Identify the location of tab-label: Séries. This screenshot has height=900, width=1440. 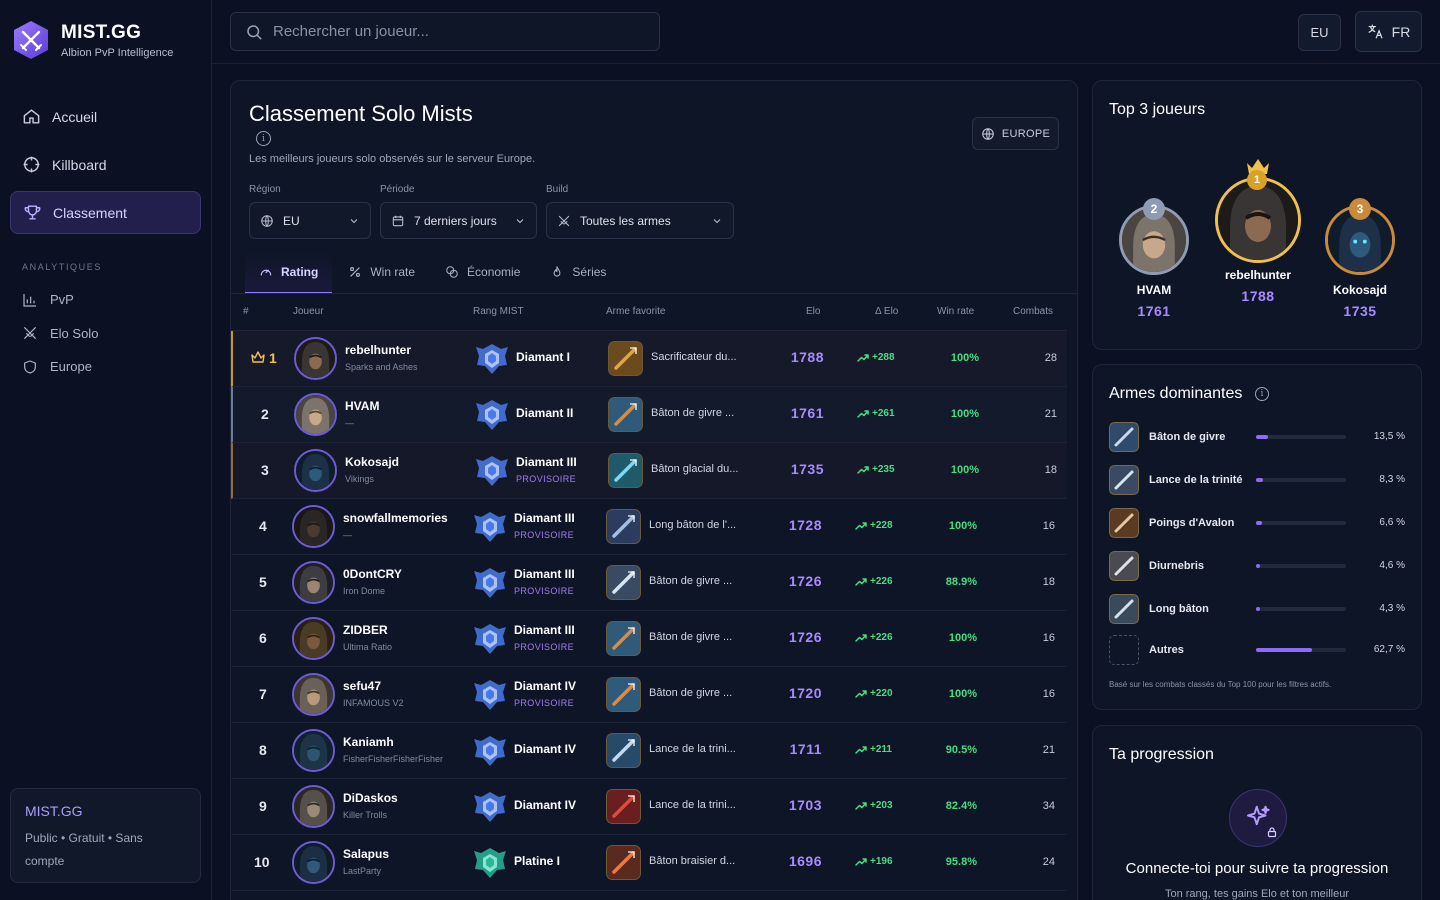
(589, 272).